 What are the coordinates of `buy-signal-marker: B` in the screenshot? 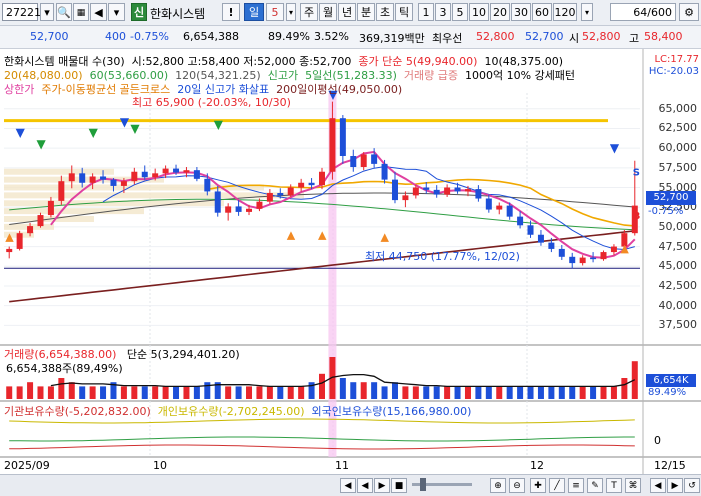 It's located at (637, 216).